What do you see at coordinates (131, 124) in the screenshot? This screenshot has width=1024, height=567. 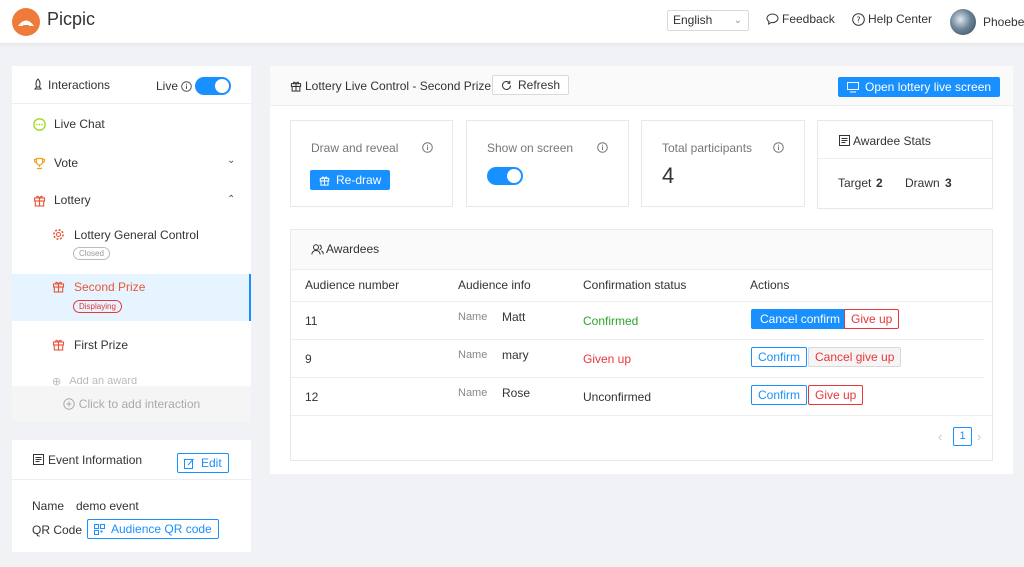 I see `sidebar-item-live-chat: Live Chat` at bounding box center [131, 124].